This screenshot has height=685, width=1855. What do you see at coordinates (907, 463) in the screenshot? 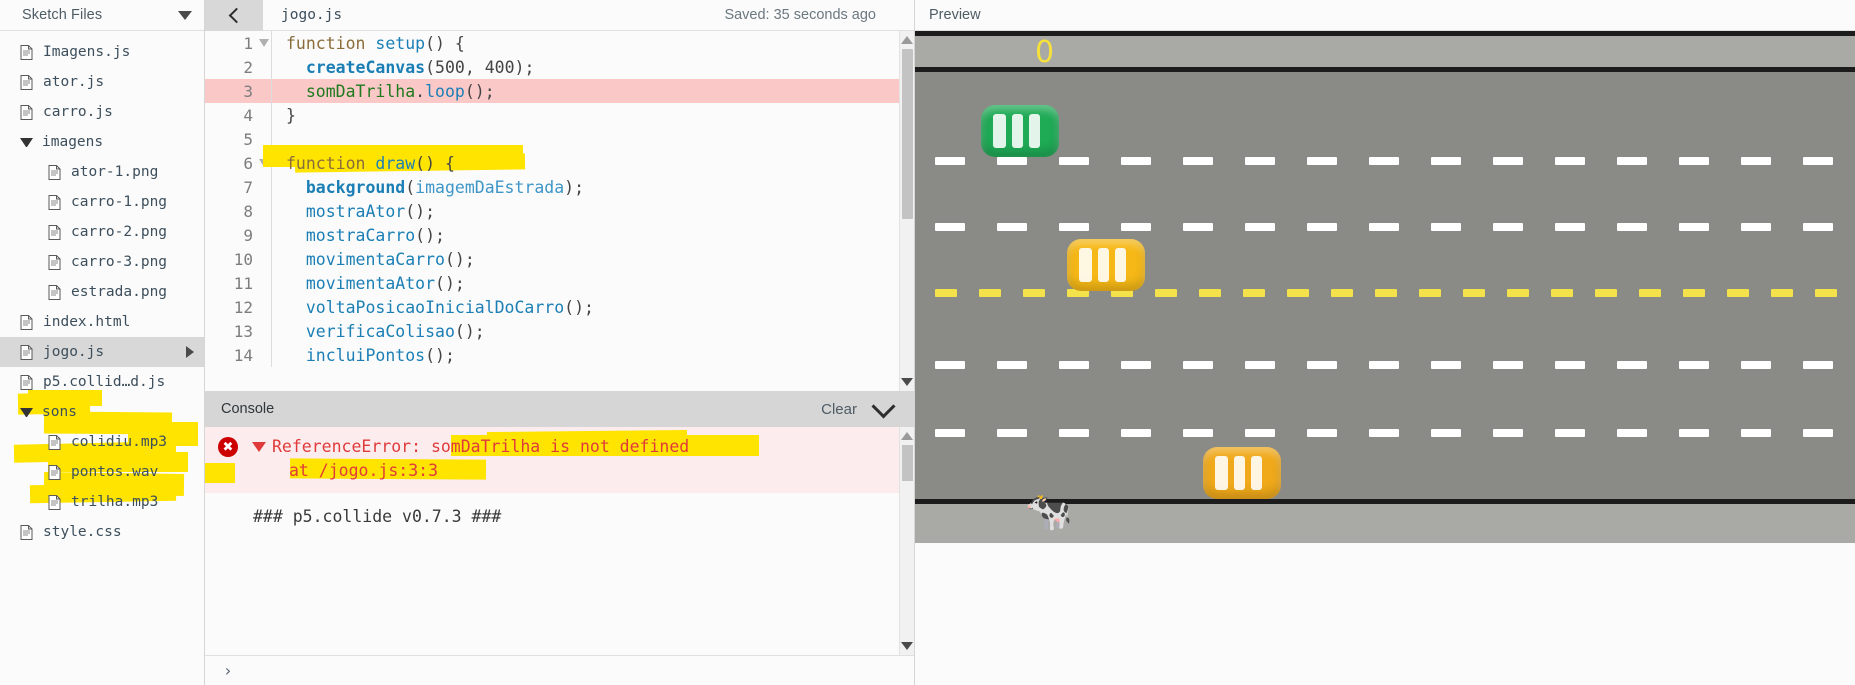
I see `console-scrollbar-thumb` at bounding box center [907, 463].